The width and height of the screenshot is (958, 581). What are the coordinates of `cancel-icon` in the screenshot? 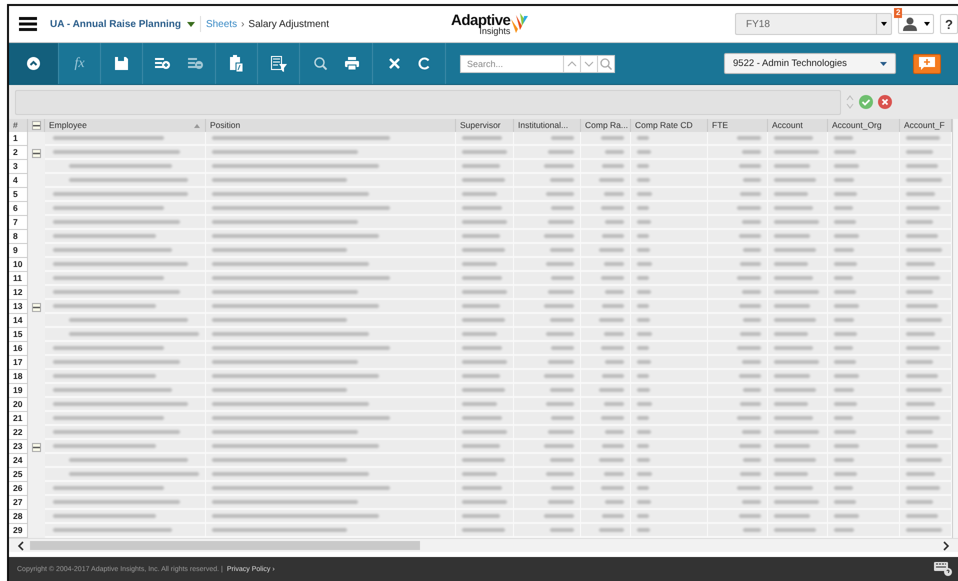 It's located at (885, 102).